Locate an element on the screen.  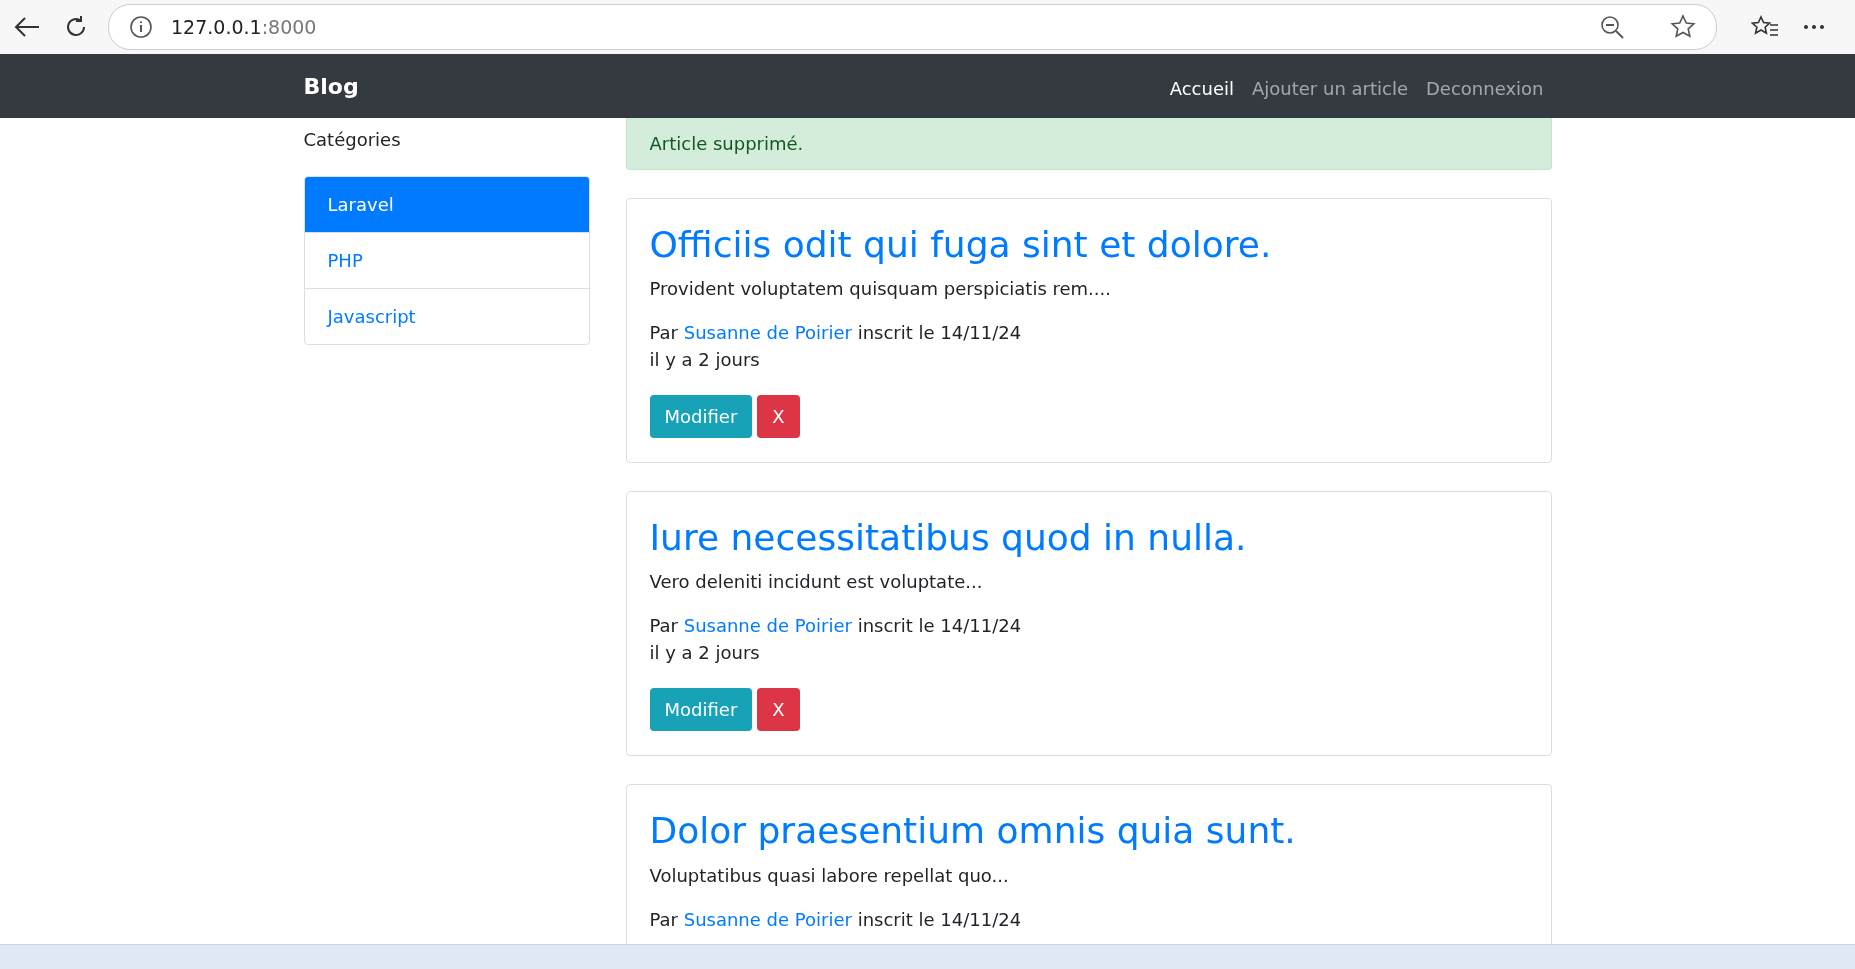
sidebar-heading: Catégories is located at coordinates (352, 139).